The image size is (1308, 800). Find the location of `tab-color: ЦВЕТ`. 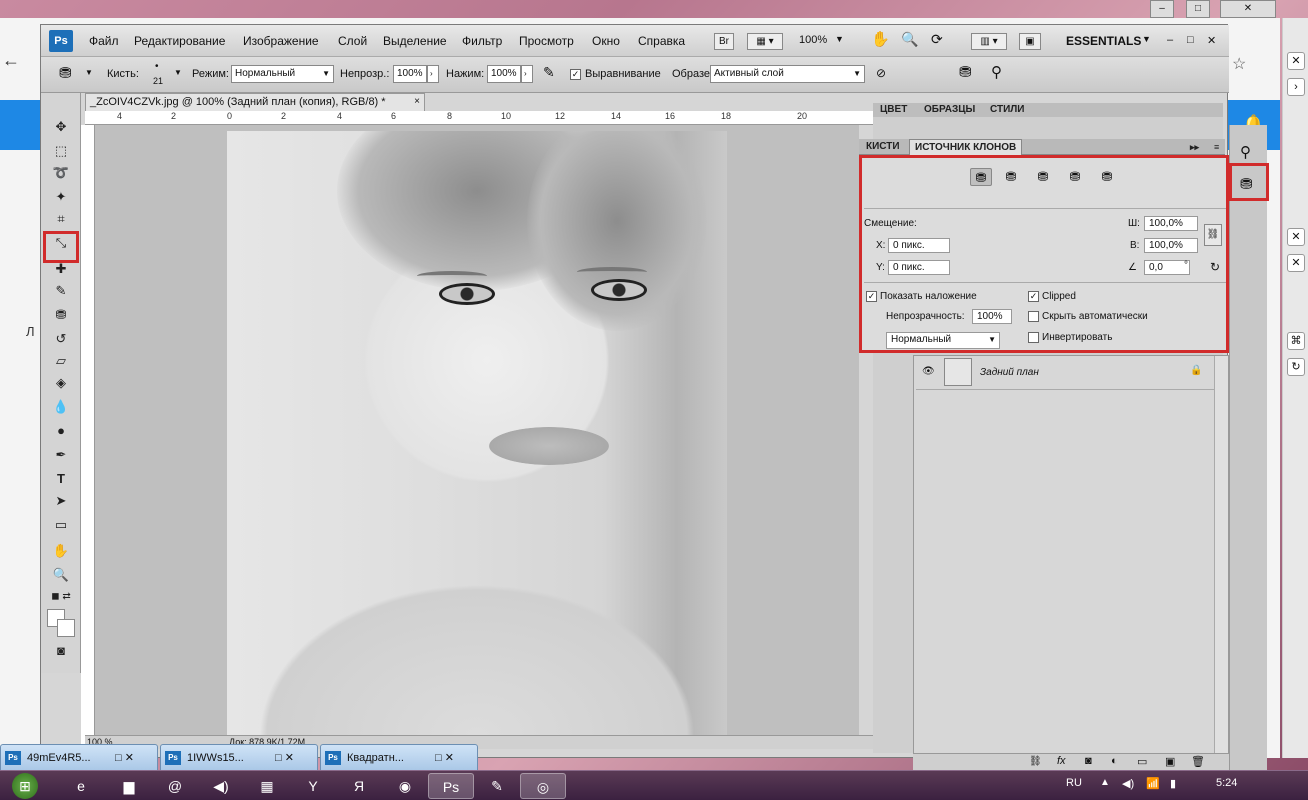

tab-color: ЦВЕТ is located at coordinates (893, 110).